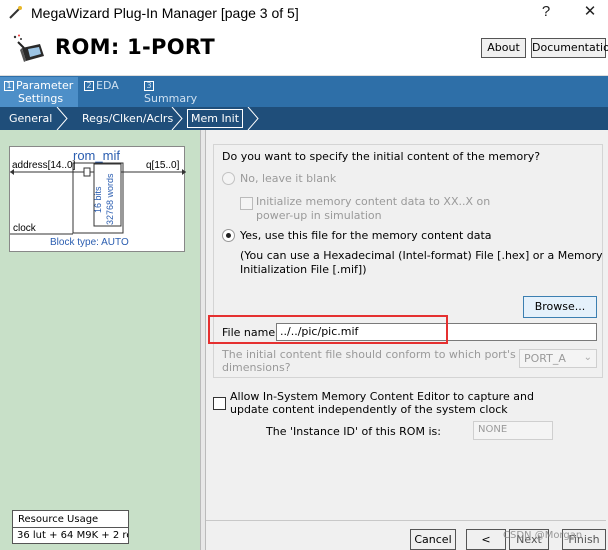 This screenshot has height=550, width=608. What do you see at coordinates (30, 118) in the screenshot?
I see `breadcrumb-general: General` at bounding box center [30, 118].